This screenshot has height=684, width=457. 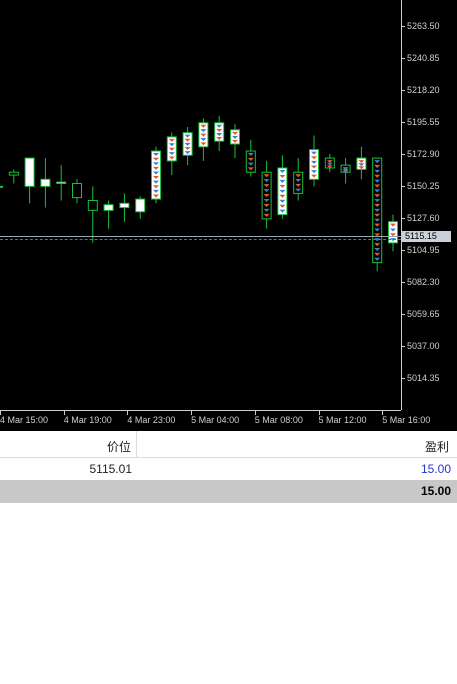 What do you see at coordinates (435, 469) in the screenshot?
I see `row-profit: 15.00` at bounding box center [435, 469].